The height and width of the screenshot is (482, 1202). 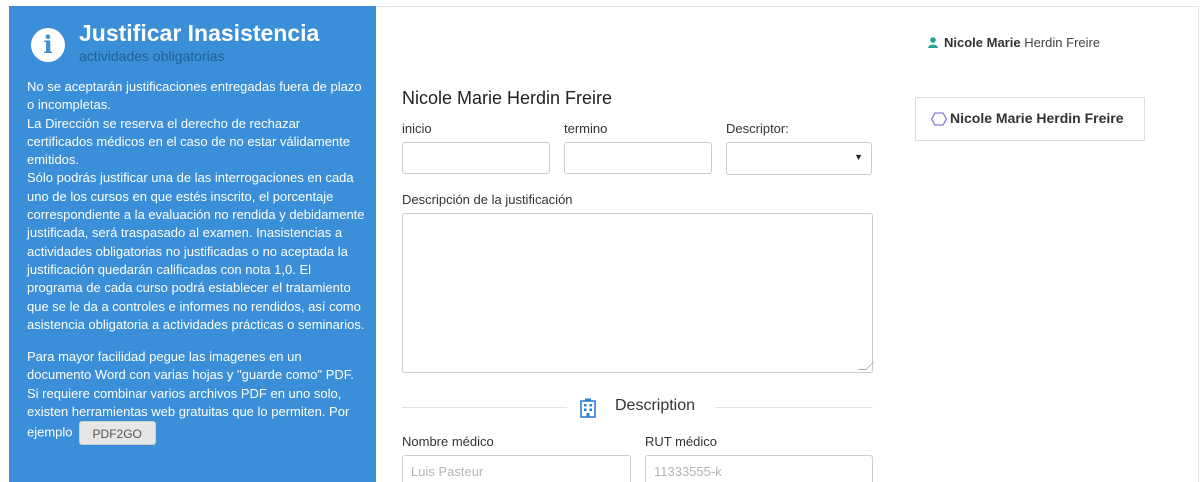 I want to click on info-title: Justificar Inasistencia, so click(x=199, y=33).